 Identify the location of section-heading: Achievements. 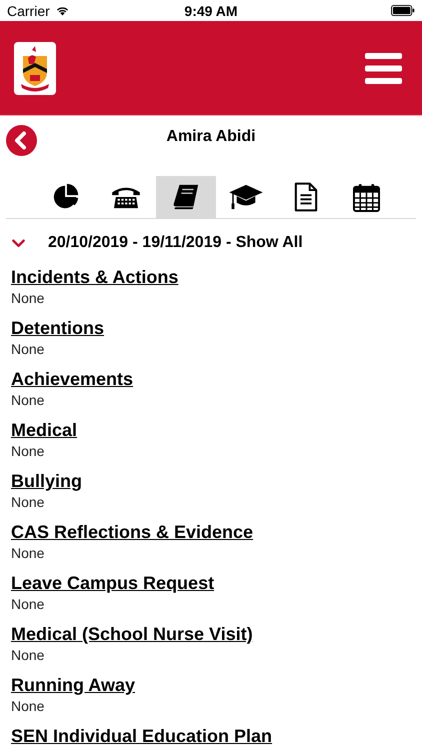
(72, 379).